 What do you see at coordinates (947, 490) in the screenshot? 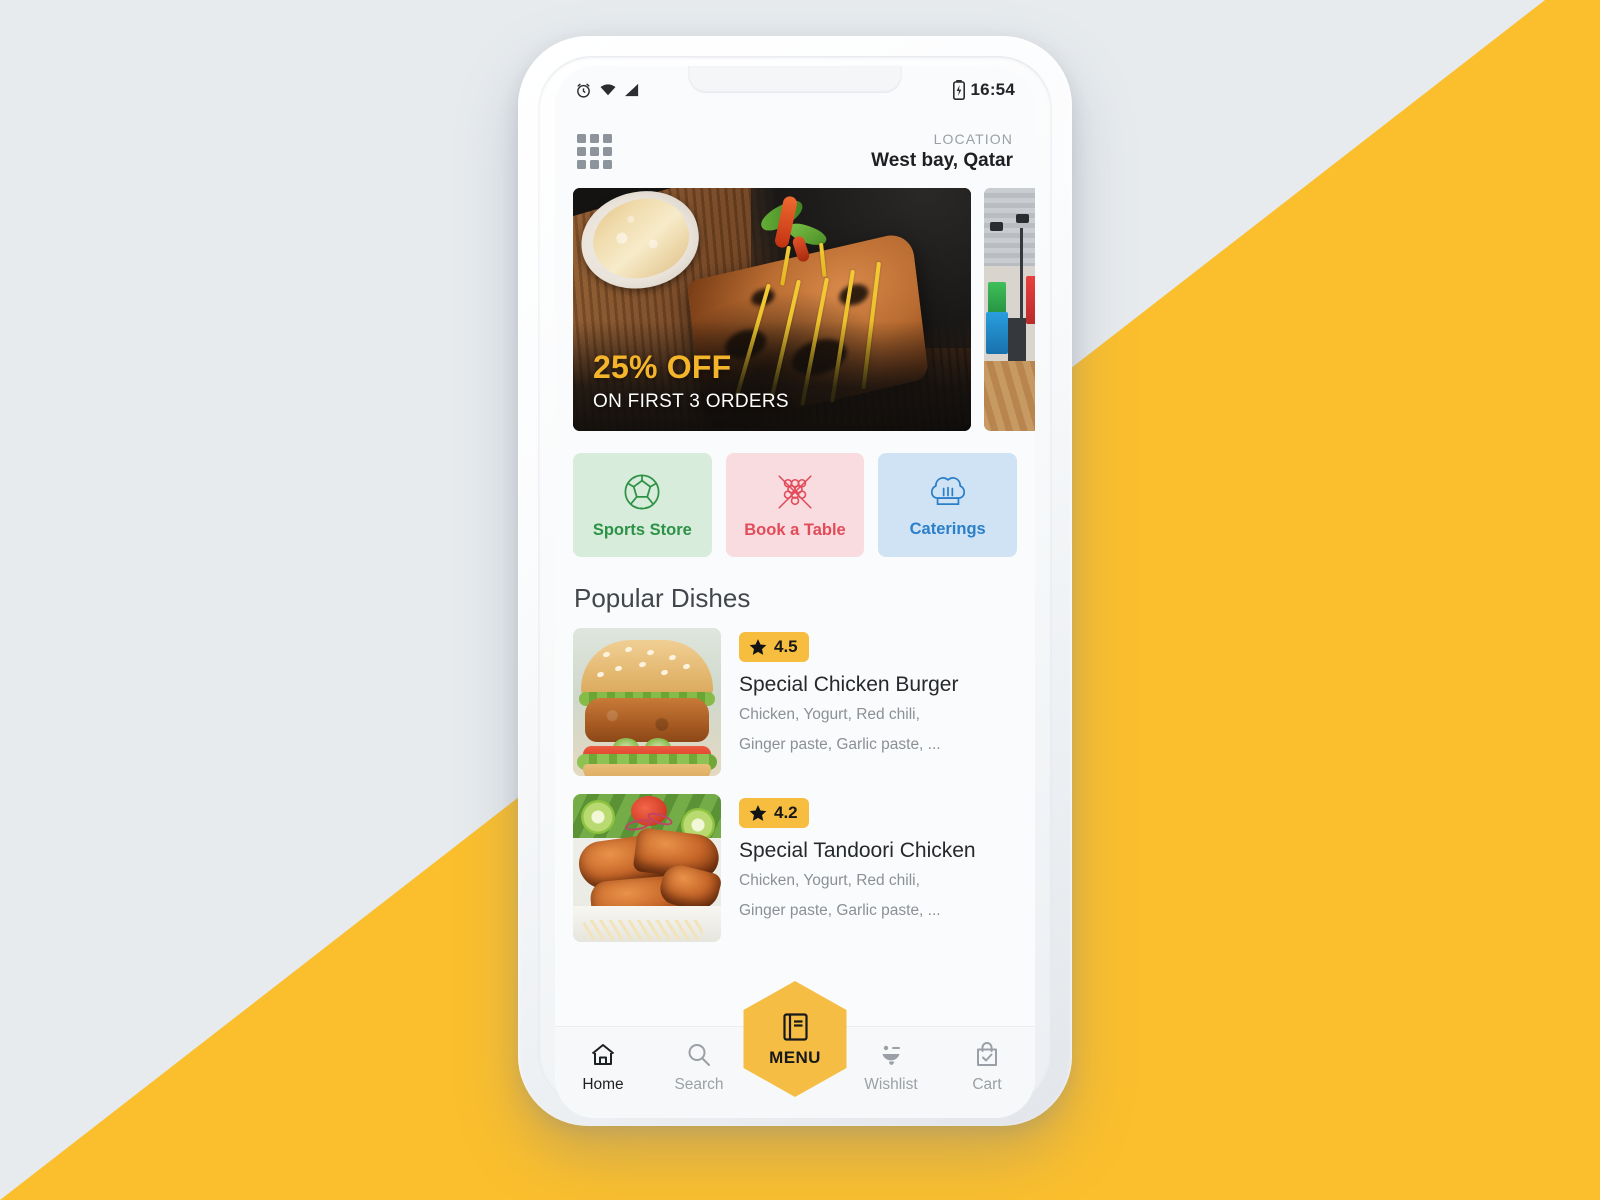
I see `chef-hat-icon` at bounding box center [947, 490].